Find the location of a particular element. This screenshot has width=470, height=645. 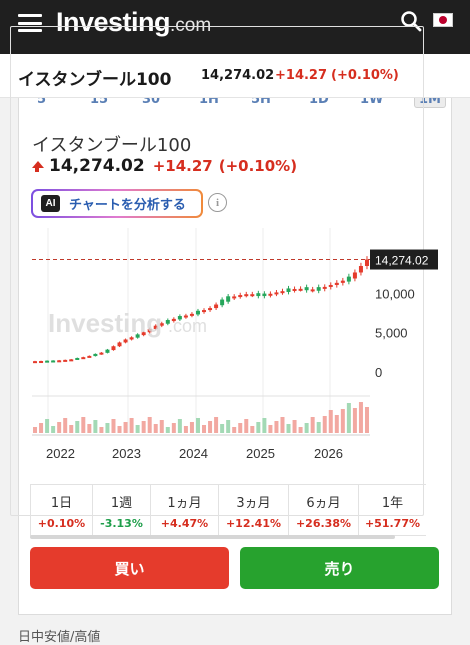

period-value: +4.47% is located at coordinates (184, 523).